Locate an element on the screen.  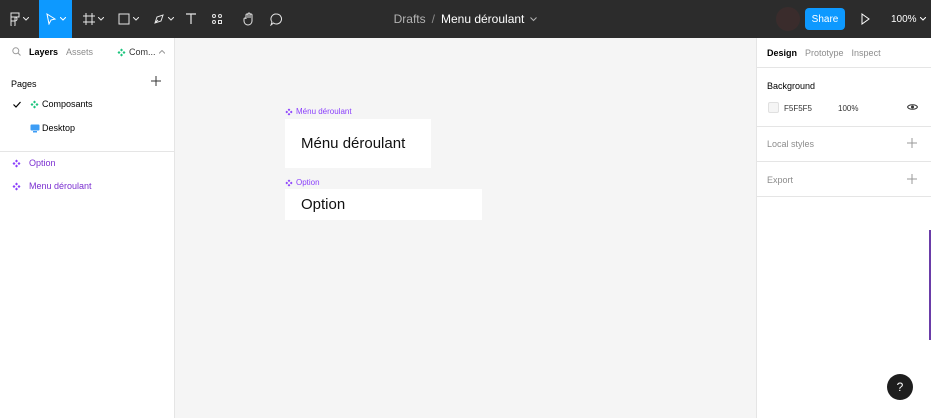
check-icon is located at coordinates (17, 104).